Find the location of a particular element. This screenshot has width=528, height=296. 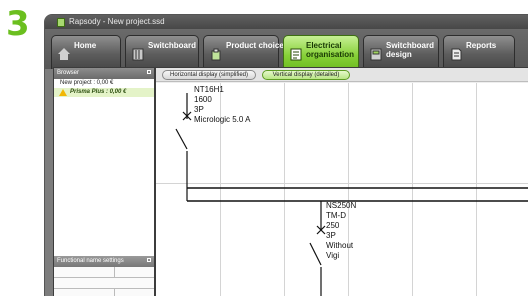

tab-product-choice: Product choice is located at coordinates (243, 52).